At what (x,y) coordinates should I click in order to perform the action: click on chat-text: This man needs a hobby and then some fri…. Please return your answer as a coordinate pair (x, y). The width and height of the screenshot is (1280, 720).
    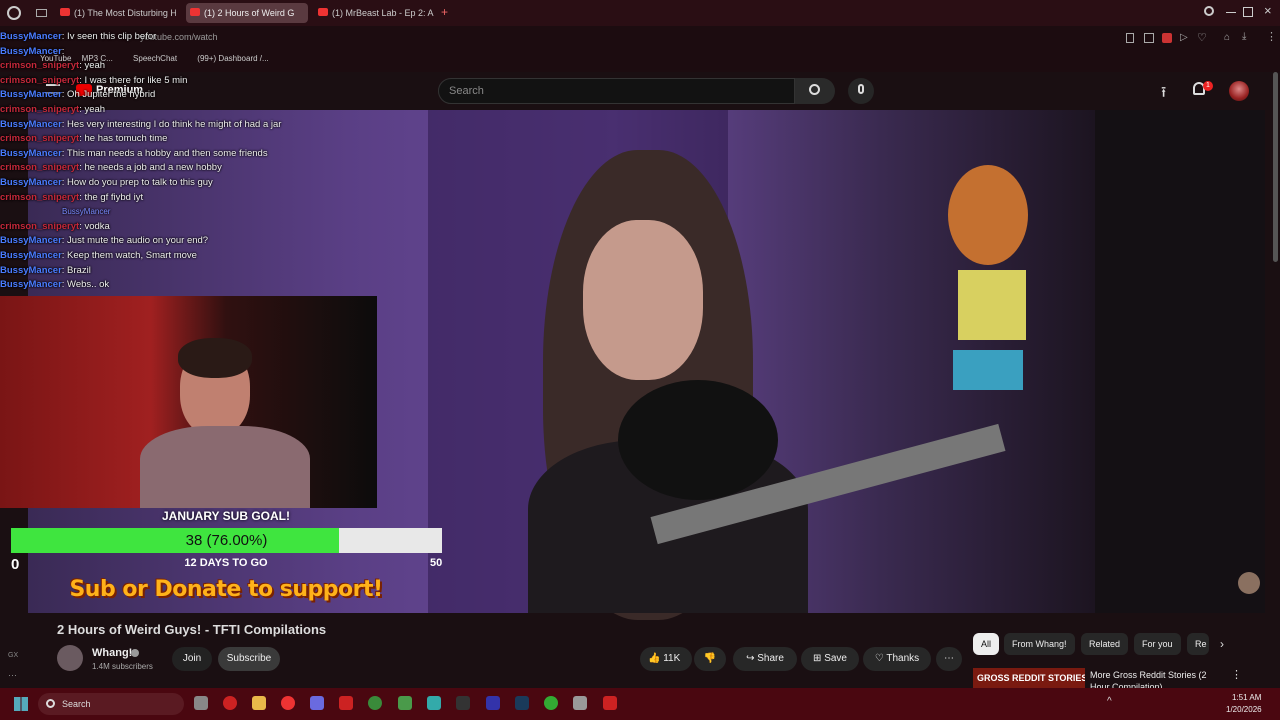
    Looking at the image, I should click on (166, 153).